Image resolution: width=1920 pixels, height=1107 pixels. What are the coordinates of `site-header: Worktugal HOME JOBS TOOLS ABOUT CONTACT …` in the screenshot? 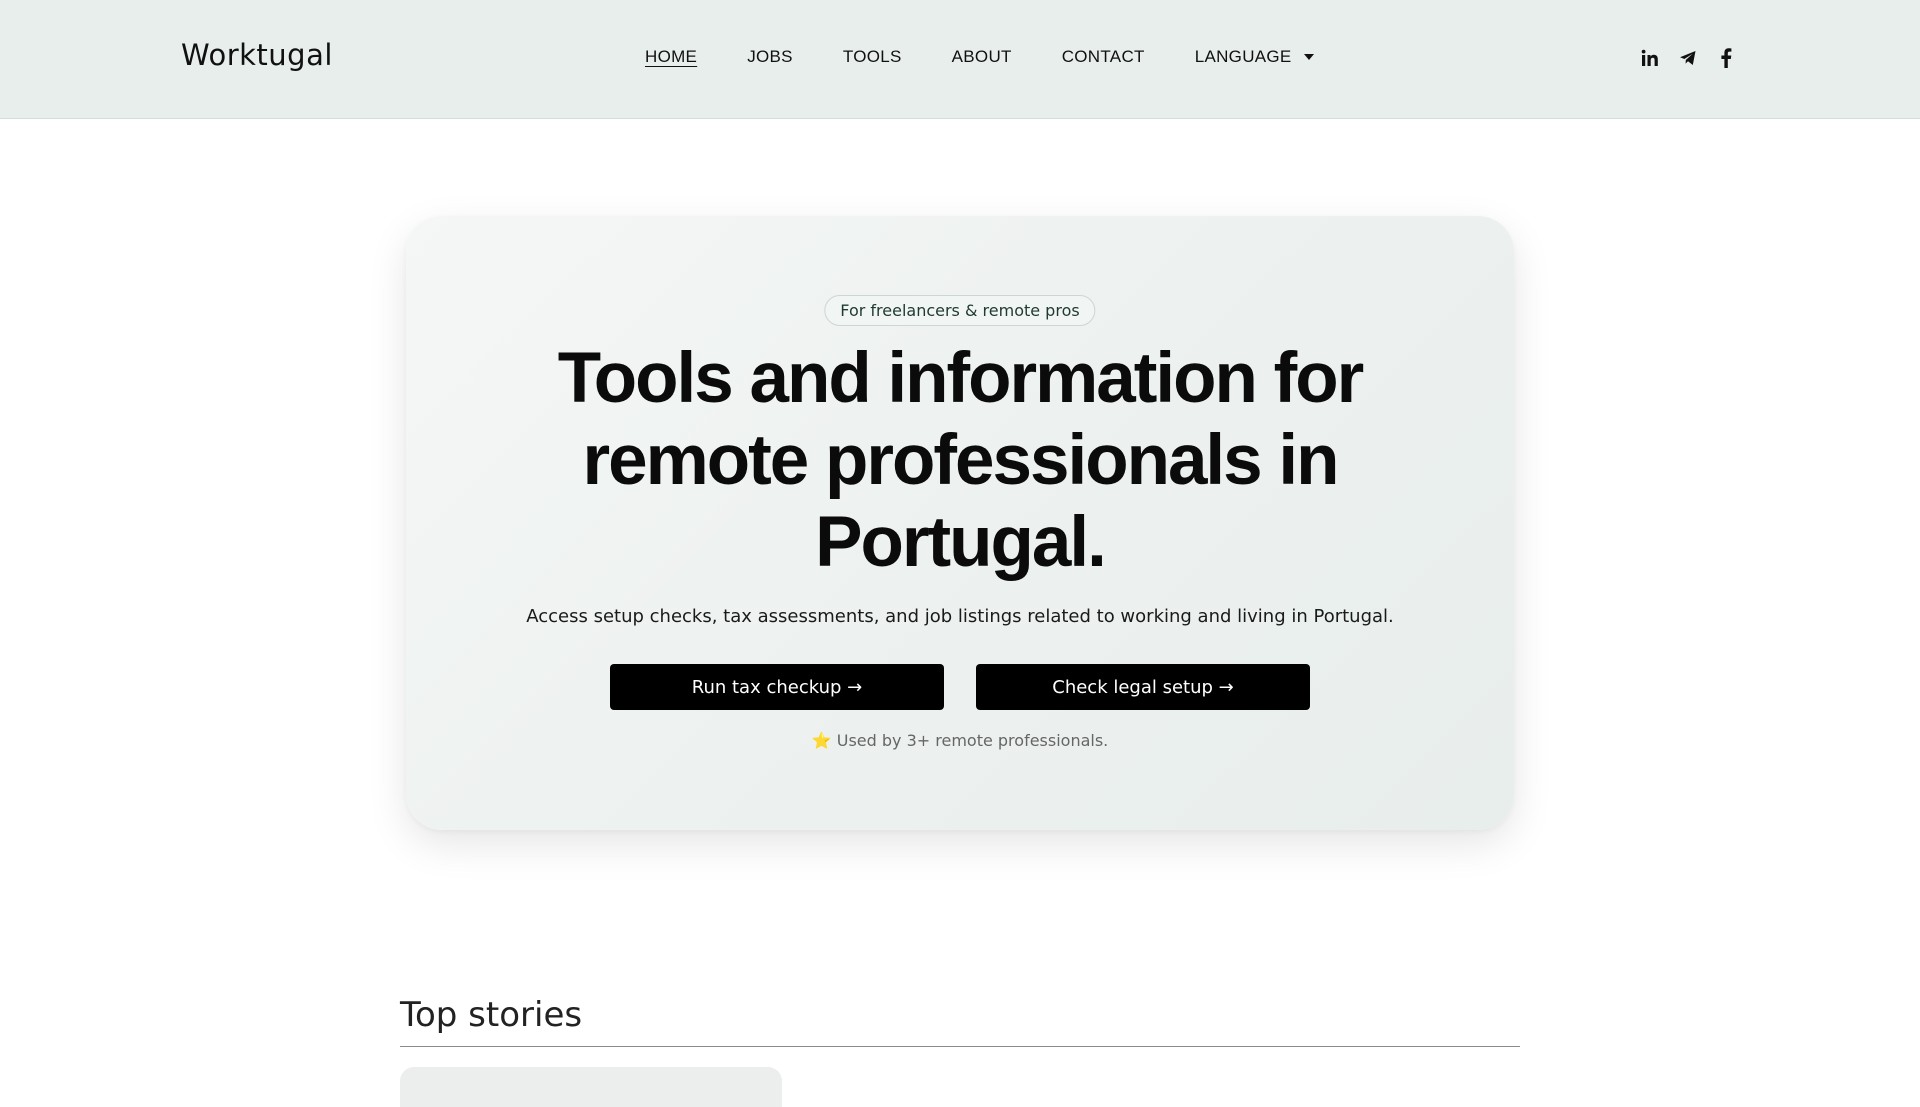 It's located at (960, 59).